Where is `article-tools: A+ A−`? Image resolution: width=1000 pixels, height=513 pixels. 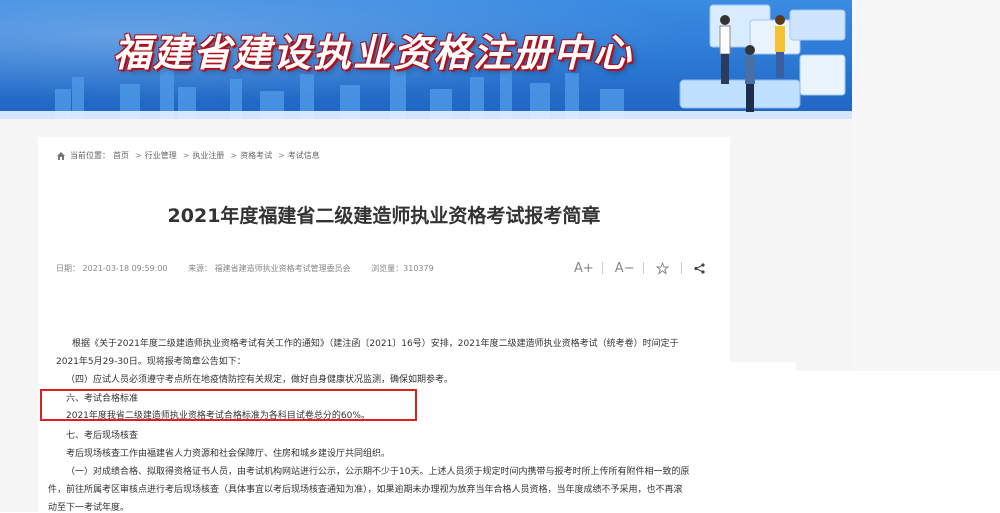
article-tools: A+ A− is located at coordinates (644, 268).